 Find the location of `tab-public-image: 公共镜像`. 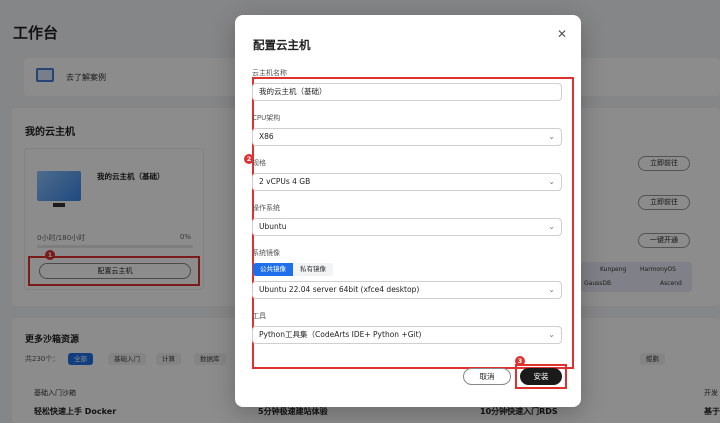

tab-public-image: 公共镜像 is located at coordinates (273, 269).